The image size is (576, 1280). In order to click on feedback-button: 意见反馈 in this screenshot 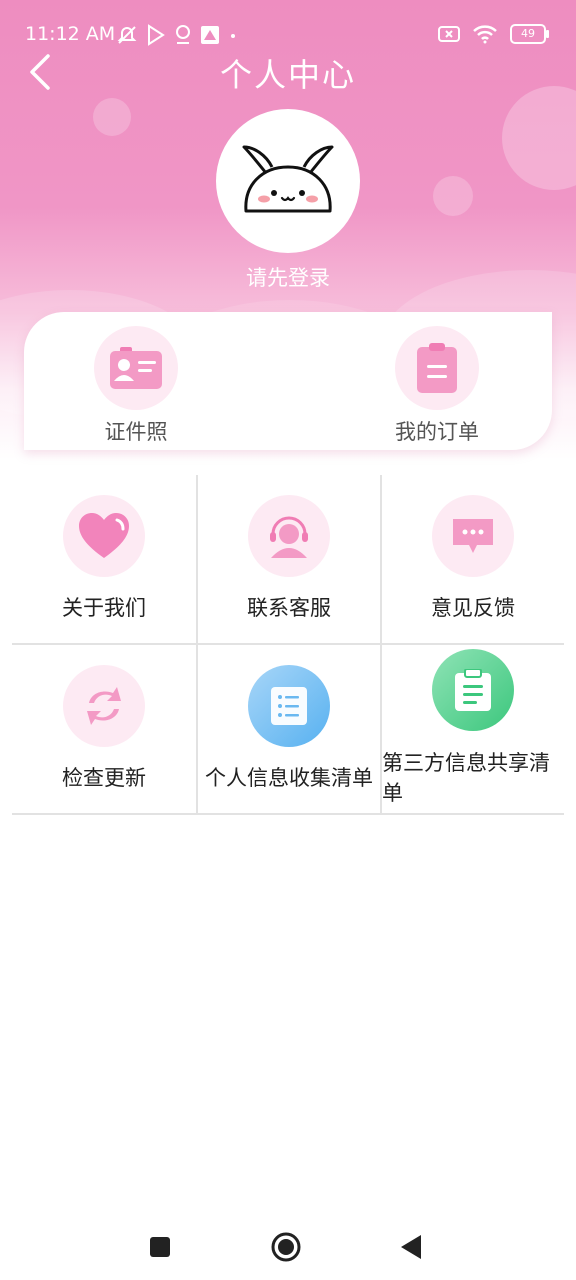, I will do `click(472, 559)`.